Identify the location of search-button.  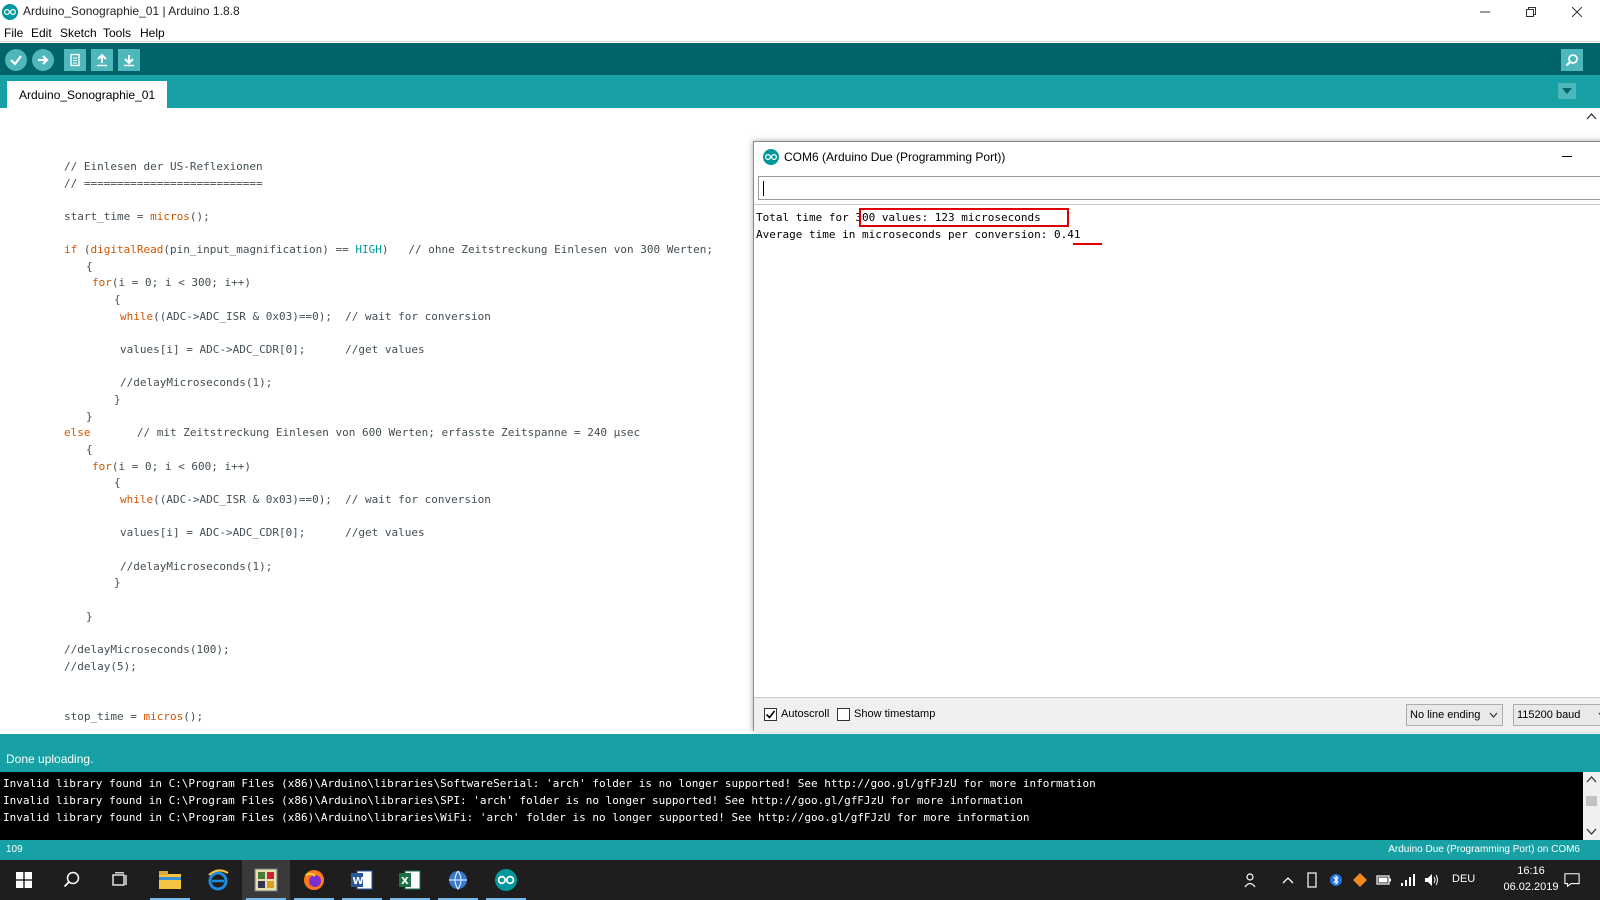
(72, 880).